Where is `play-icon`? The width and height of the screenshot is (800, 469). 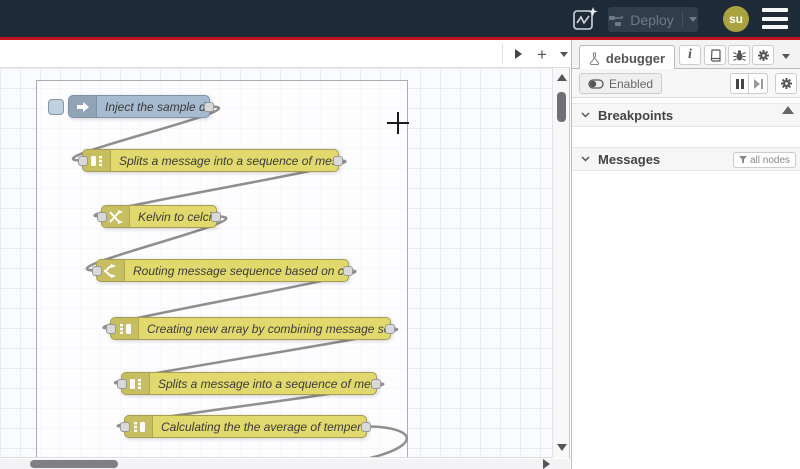
play-icon is located at coordinates (518, 54).